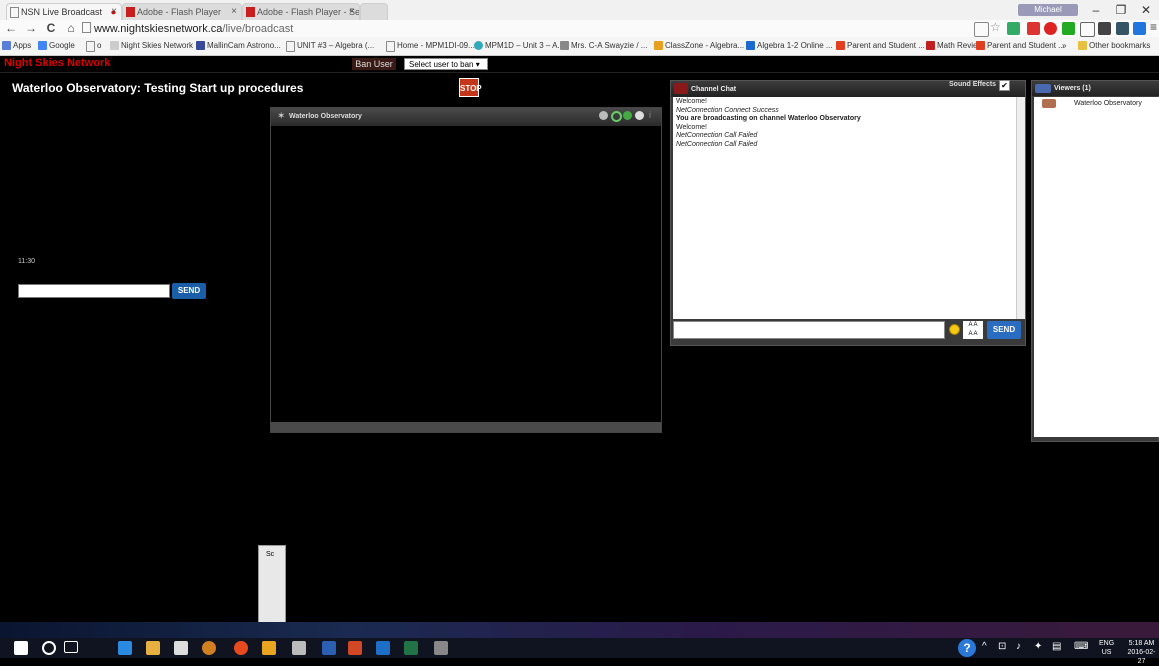  I want to click on gmail-extension-icon, so click(1033, 28).